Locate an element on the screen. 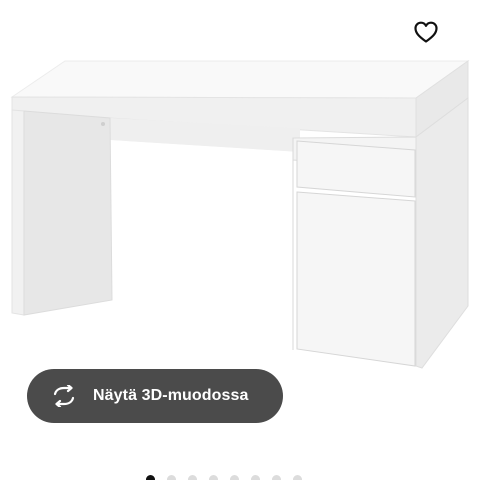  rotate-3d-icon is located at coordinates (64, 396).